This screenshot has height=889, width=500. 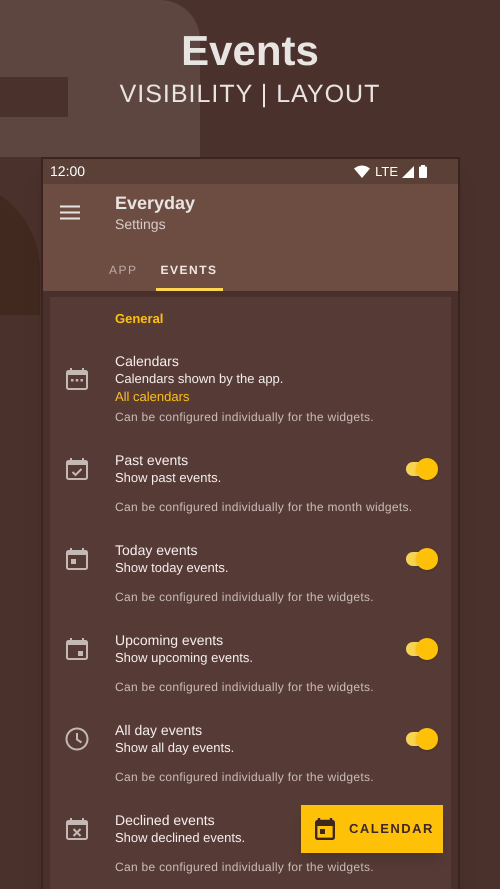 I want to click on section-header: General, so click(x=139, y=319).